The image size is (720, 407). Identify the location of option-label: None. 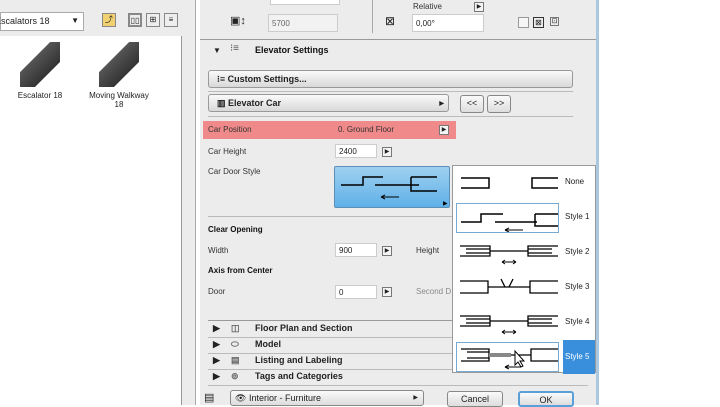
(575, 181).